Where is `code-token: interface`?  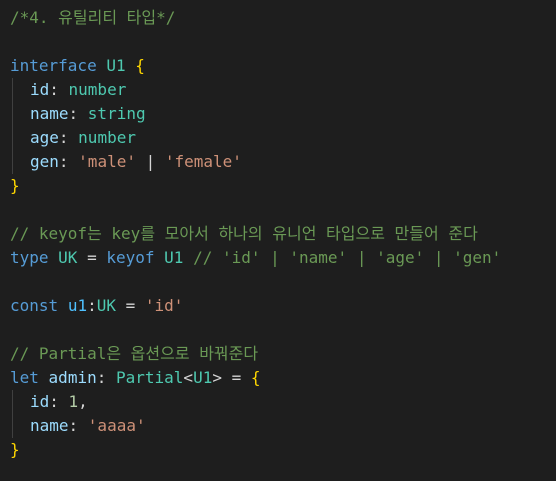
code-token: interface is located at coordinates (53, 65).